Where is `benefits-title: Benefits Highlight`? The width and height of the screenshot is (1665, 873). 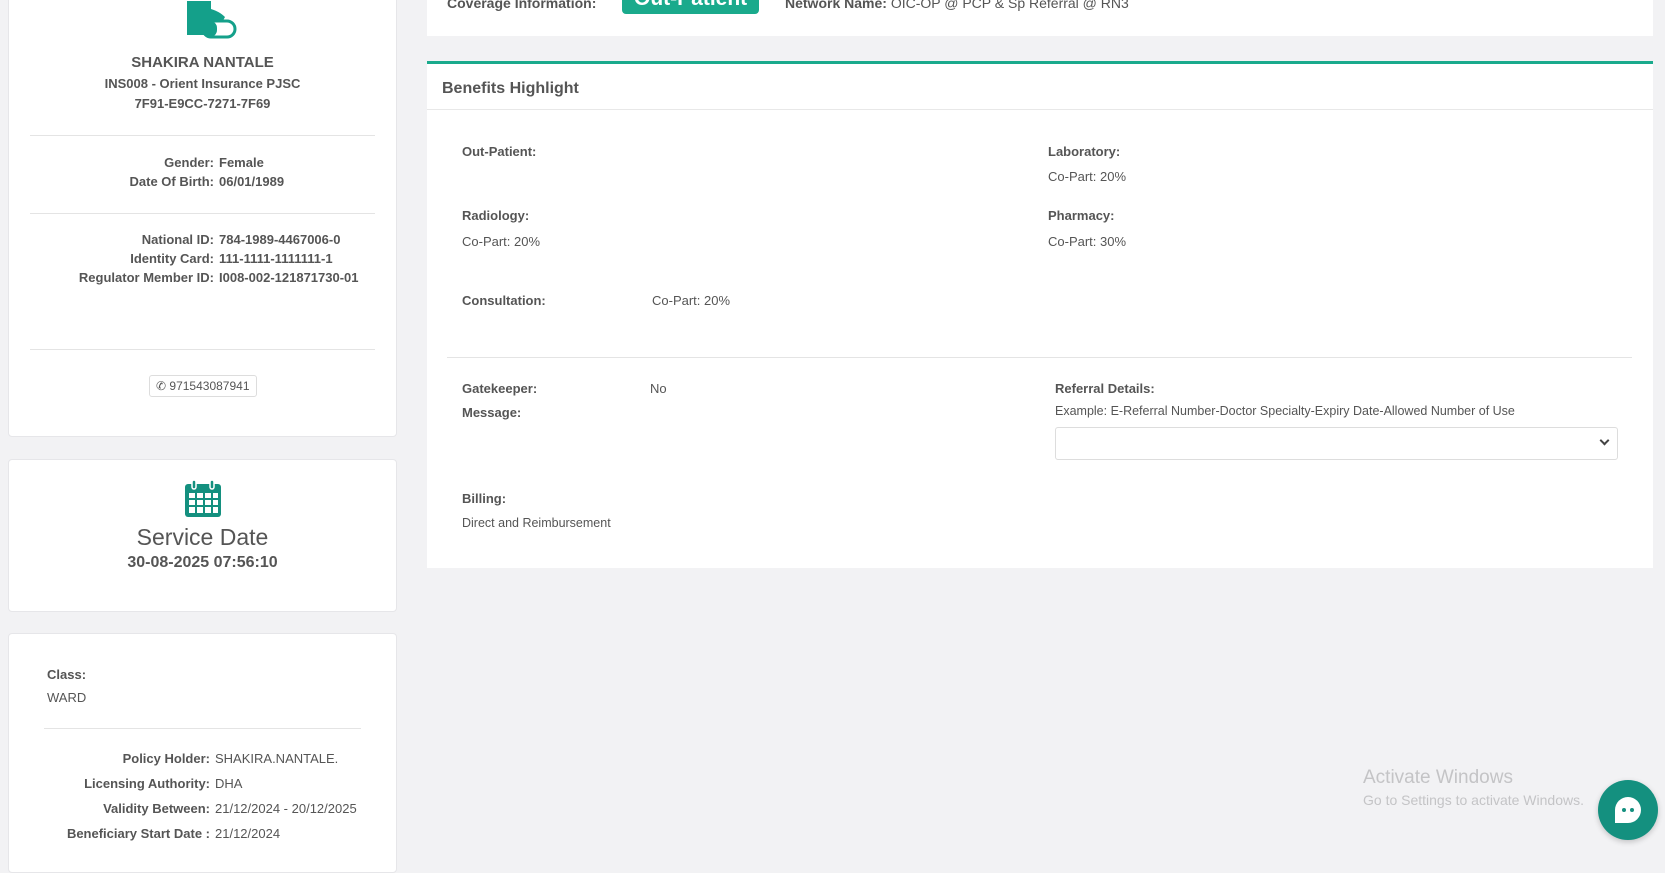 benefits-title: Benefits Highlight is located at coordinates (510, 88).